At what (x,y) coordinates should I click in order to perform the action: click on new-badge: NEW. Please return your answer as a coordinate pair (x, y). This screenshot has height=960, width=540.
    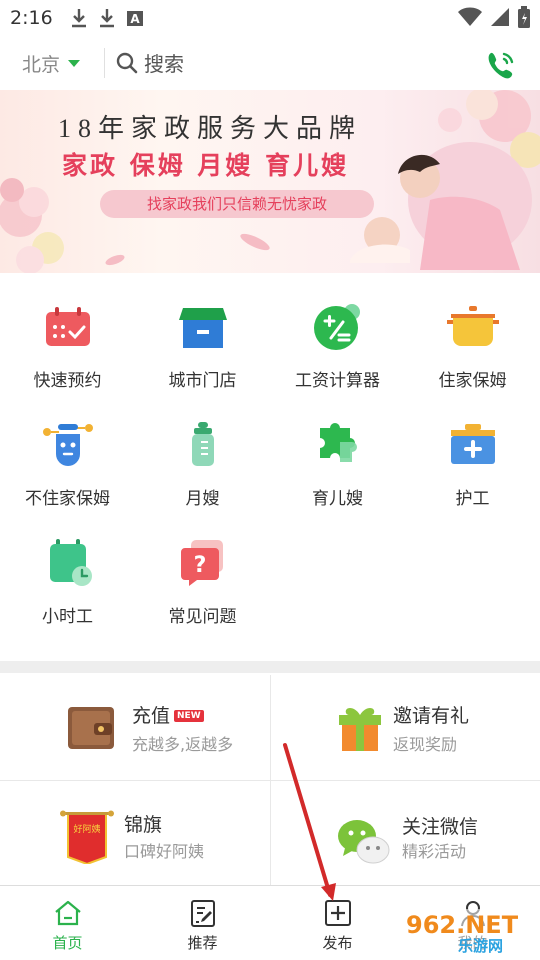
    Looking at the image, I should click on (189, 716).